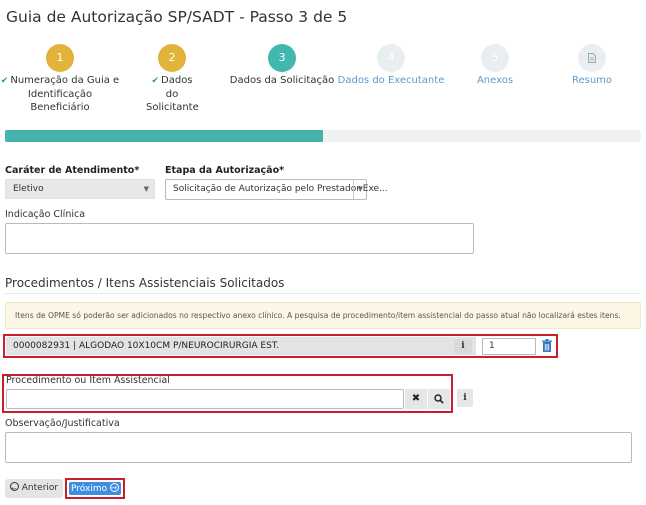 The image size is (646, 505). I want to click on wizard-step-2: 2 ✔ Dados do Solicitante, so click(172, 79).